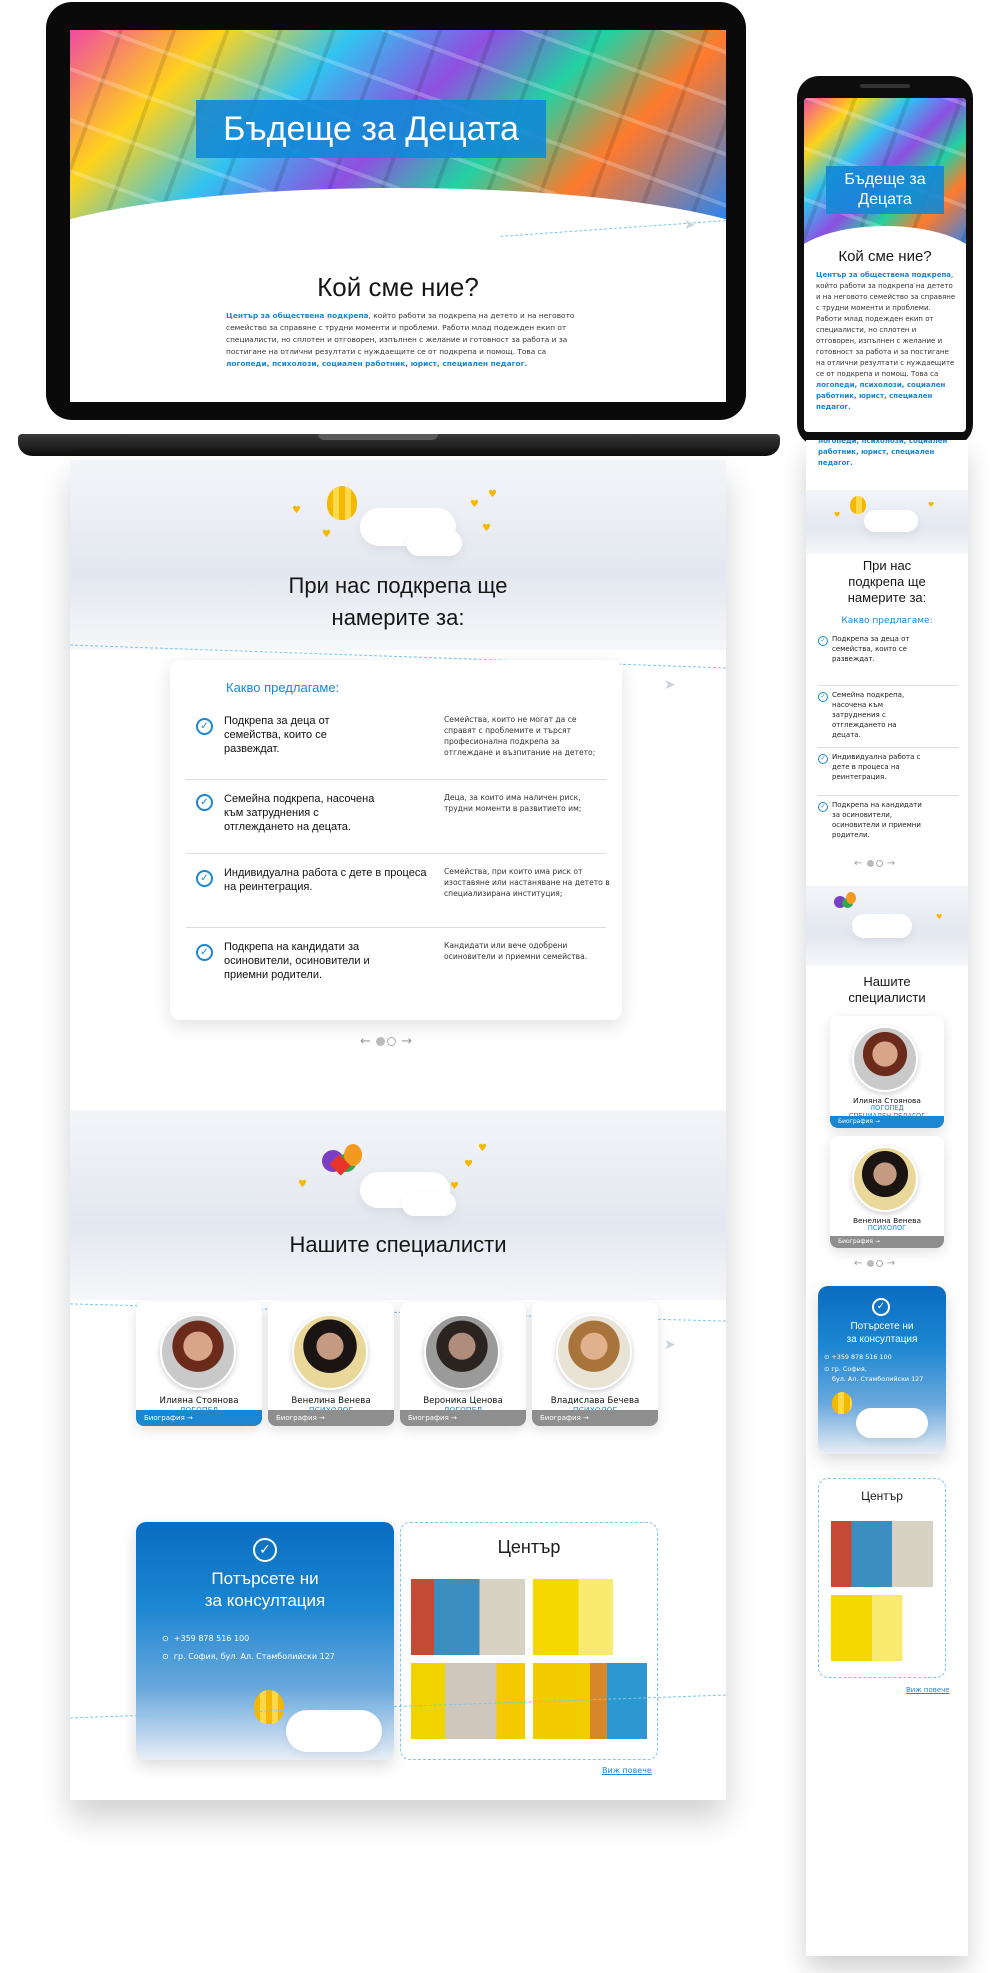 This screenshot has width=1000, height=1973. Describe the element at coordinates (398, 602) in the screenshot. I see `offers-heading: При нас подкрепа ще намерите за:` at that location.